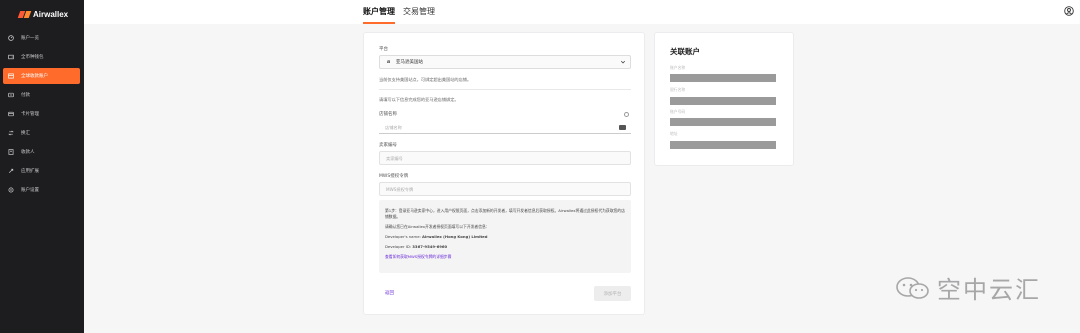 The image size is (1080, 333). What do you see at coordinates (582, 12) in the screenshot?
I see `top-bar: 账户管理 交易管理` at bounding box center [582, 12].